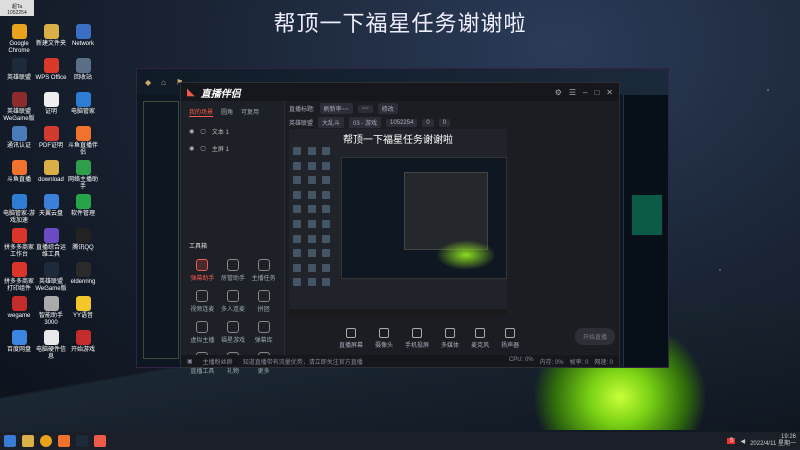 The width and height of the screenshot is (800, 450). Describe the element at coordinates (201, 112) in the screenshot. I see `tab-my-scenes: 我的场景` at that location.